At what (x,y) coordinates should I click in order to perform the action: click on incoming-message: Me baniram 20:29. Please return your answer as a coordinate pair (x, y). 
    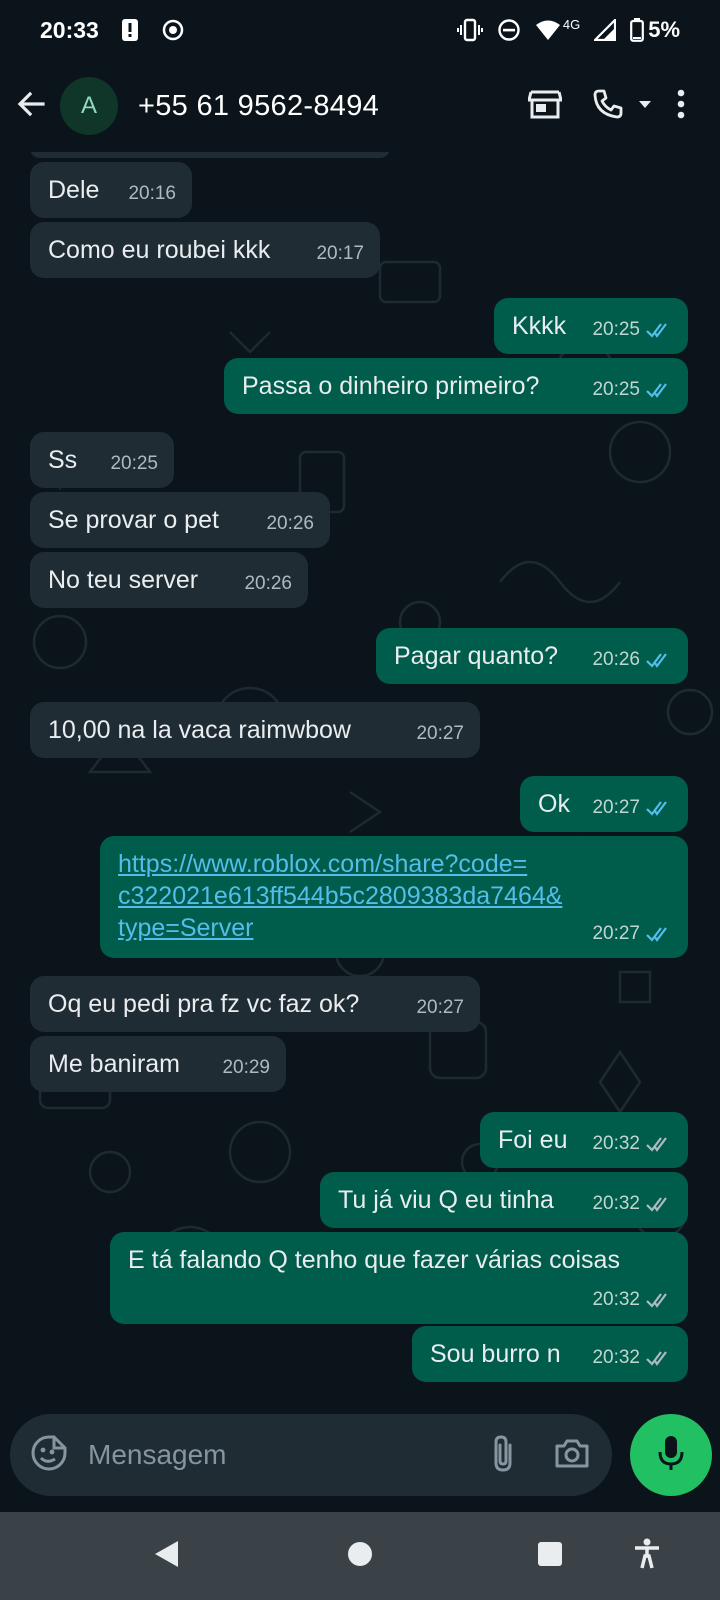
    Looking at the image, I should click on (158, 1064).